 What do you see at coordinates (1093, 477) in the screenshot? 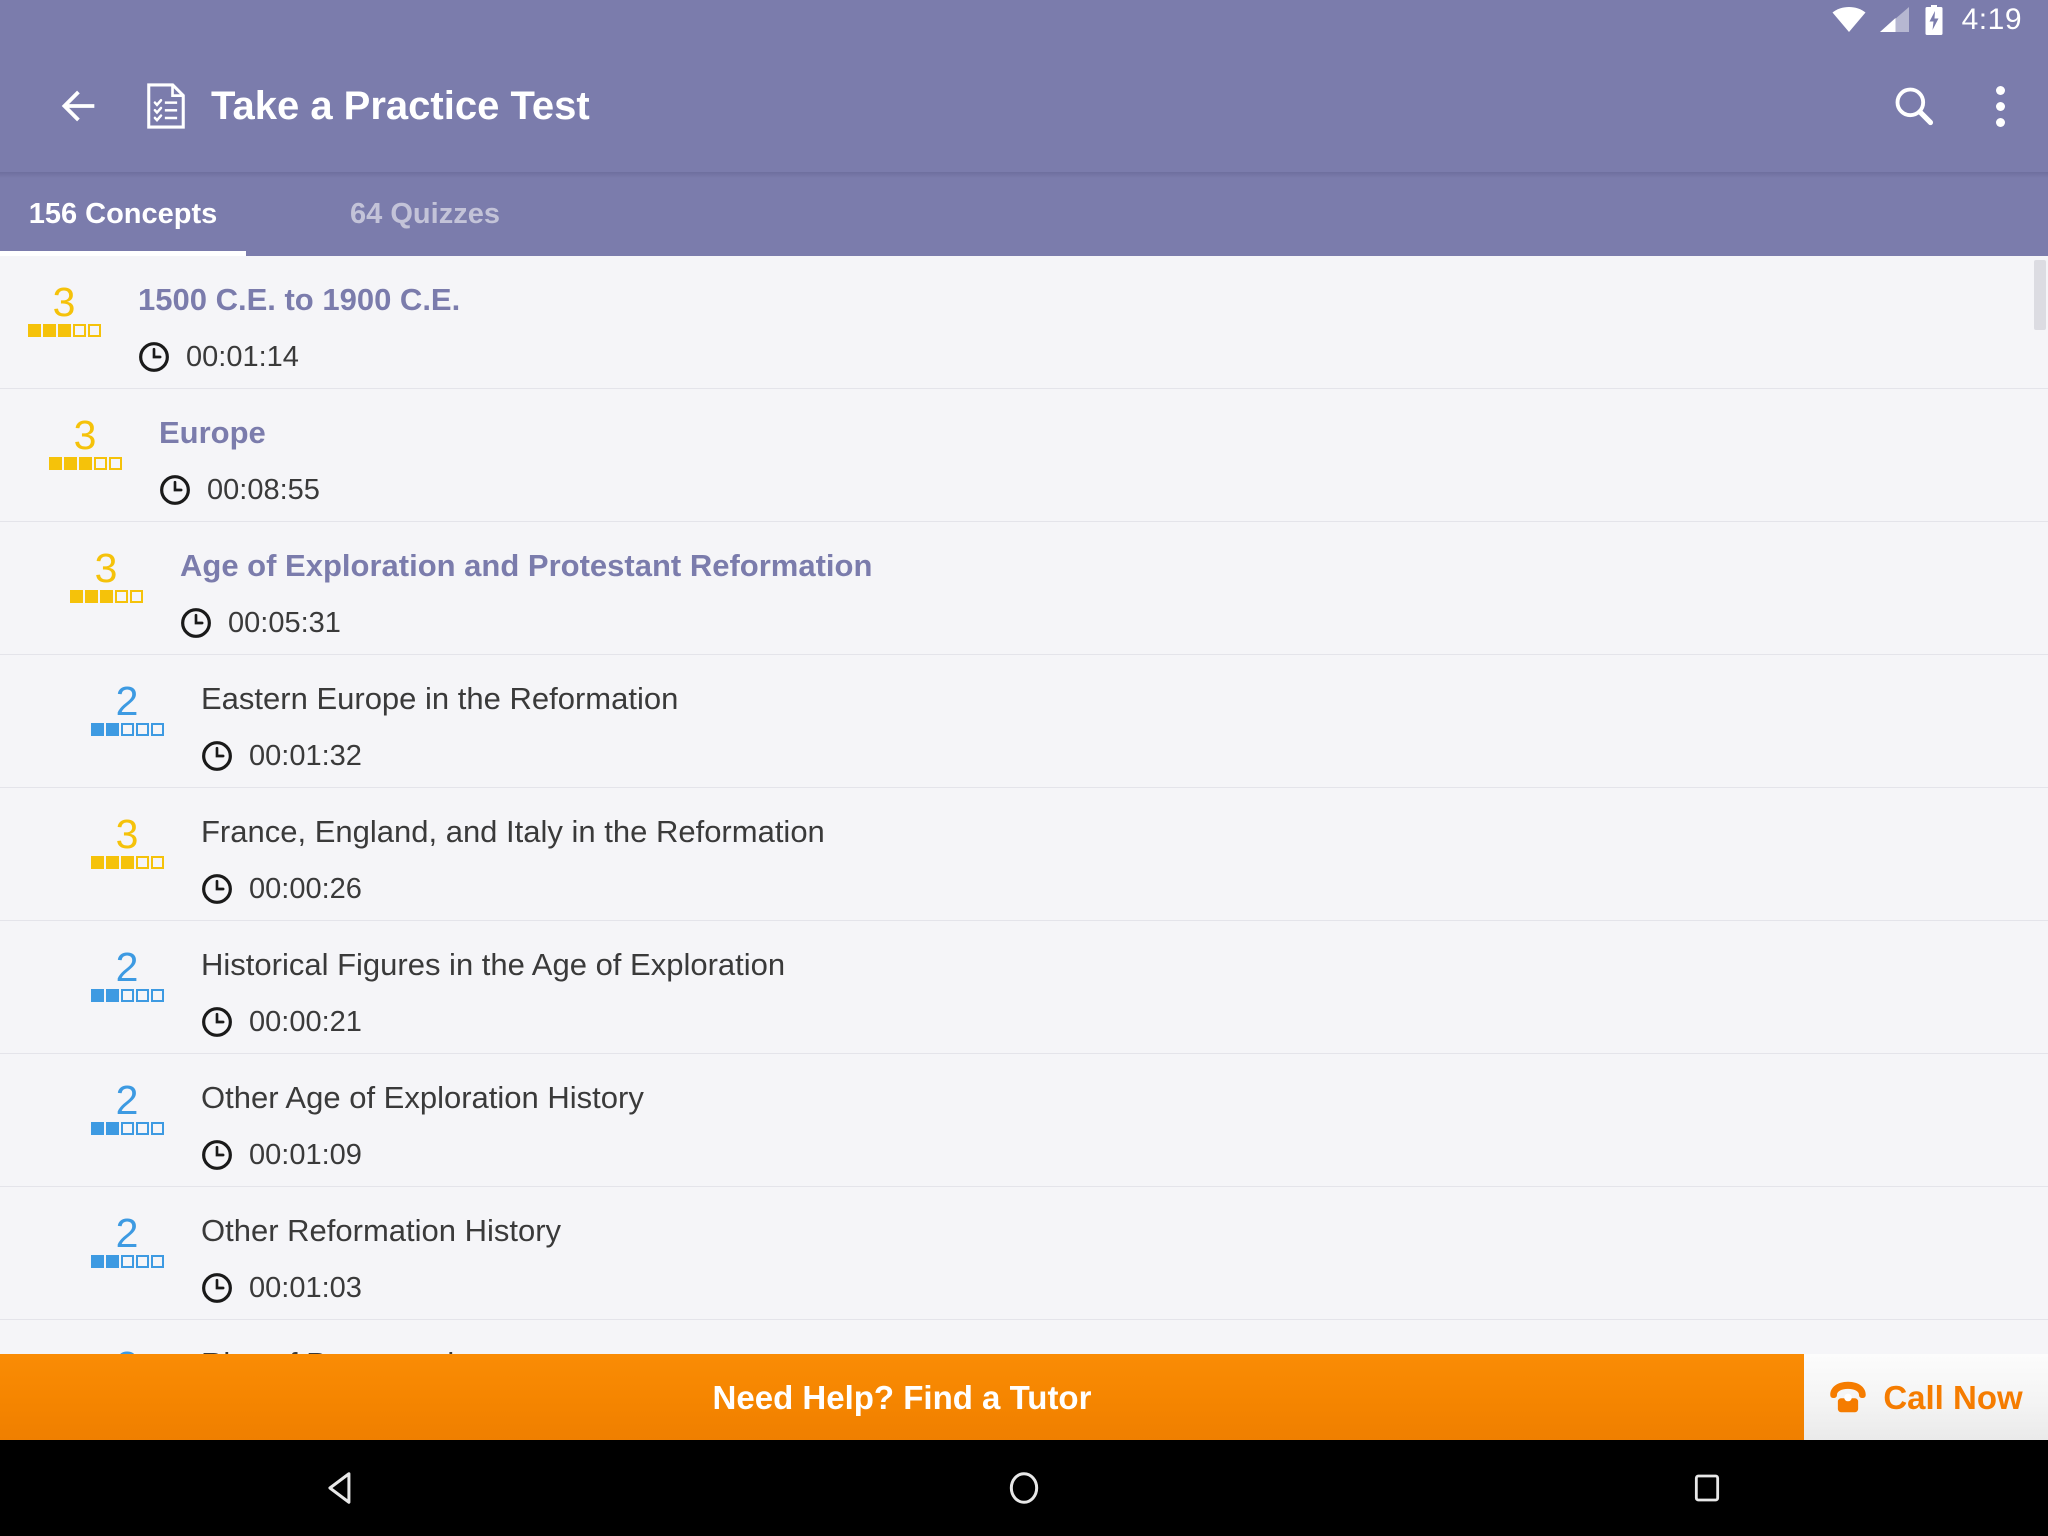
I see `concept-time-row: 00:08:55` at bounding box center [1093, 477].